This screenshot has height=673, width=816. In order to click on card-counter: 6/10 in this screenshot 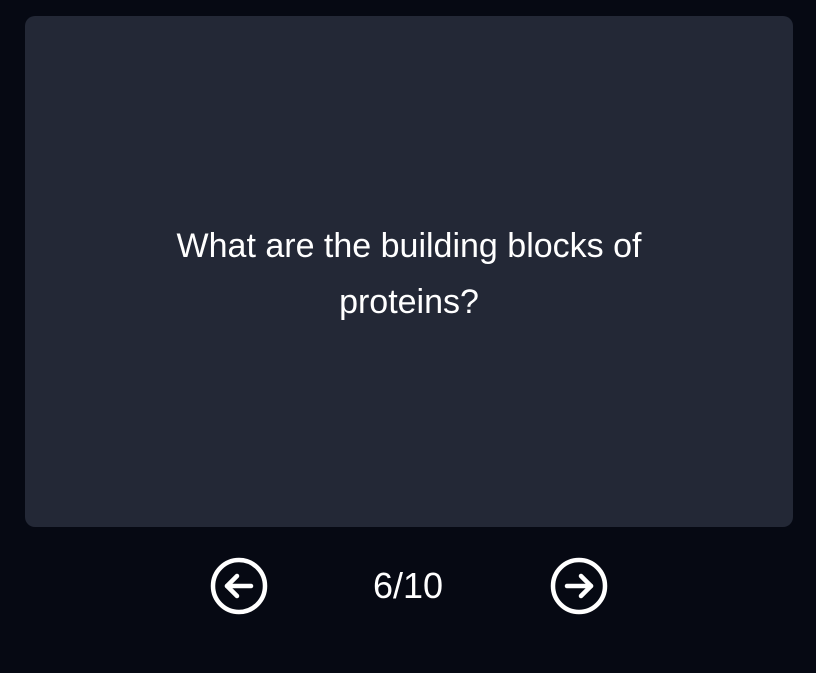, I will do `click(408, 585)`.